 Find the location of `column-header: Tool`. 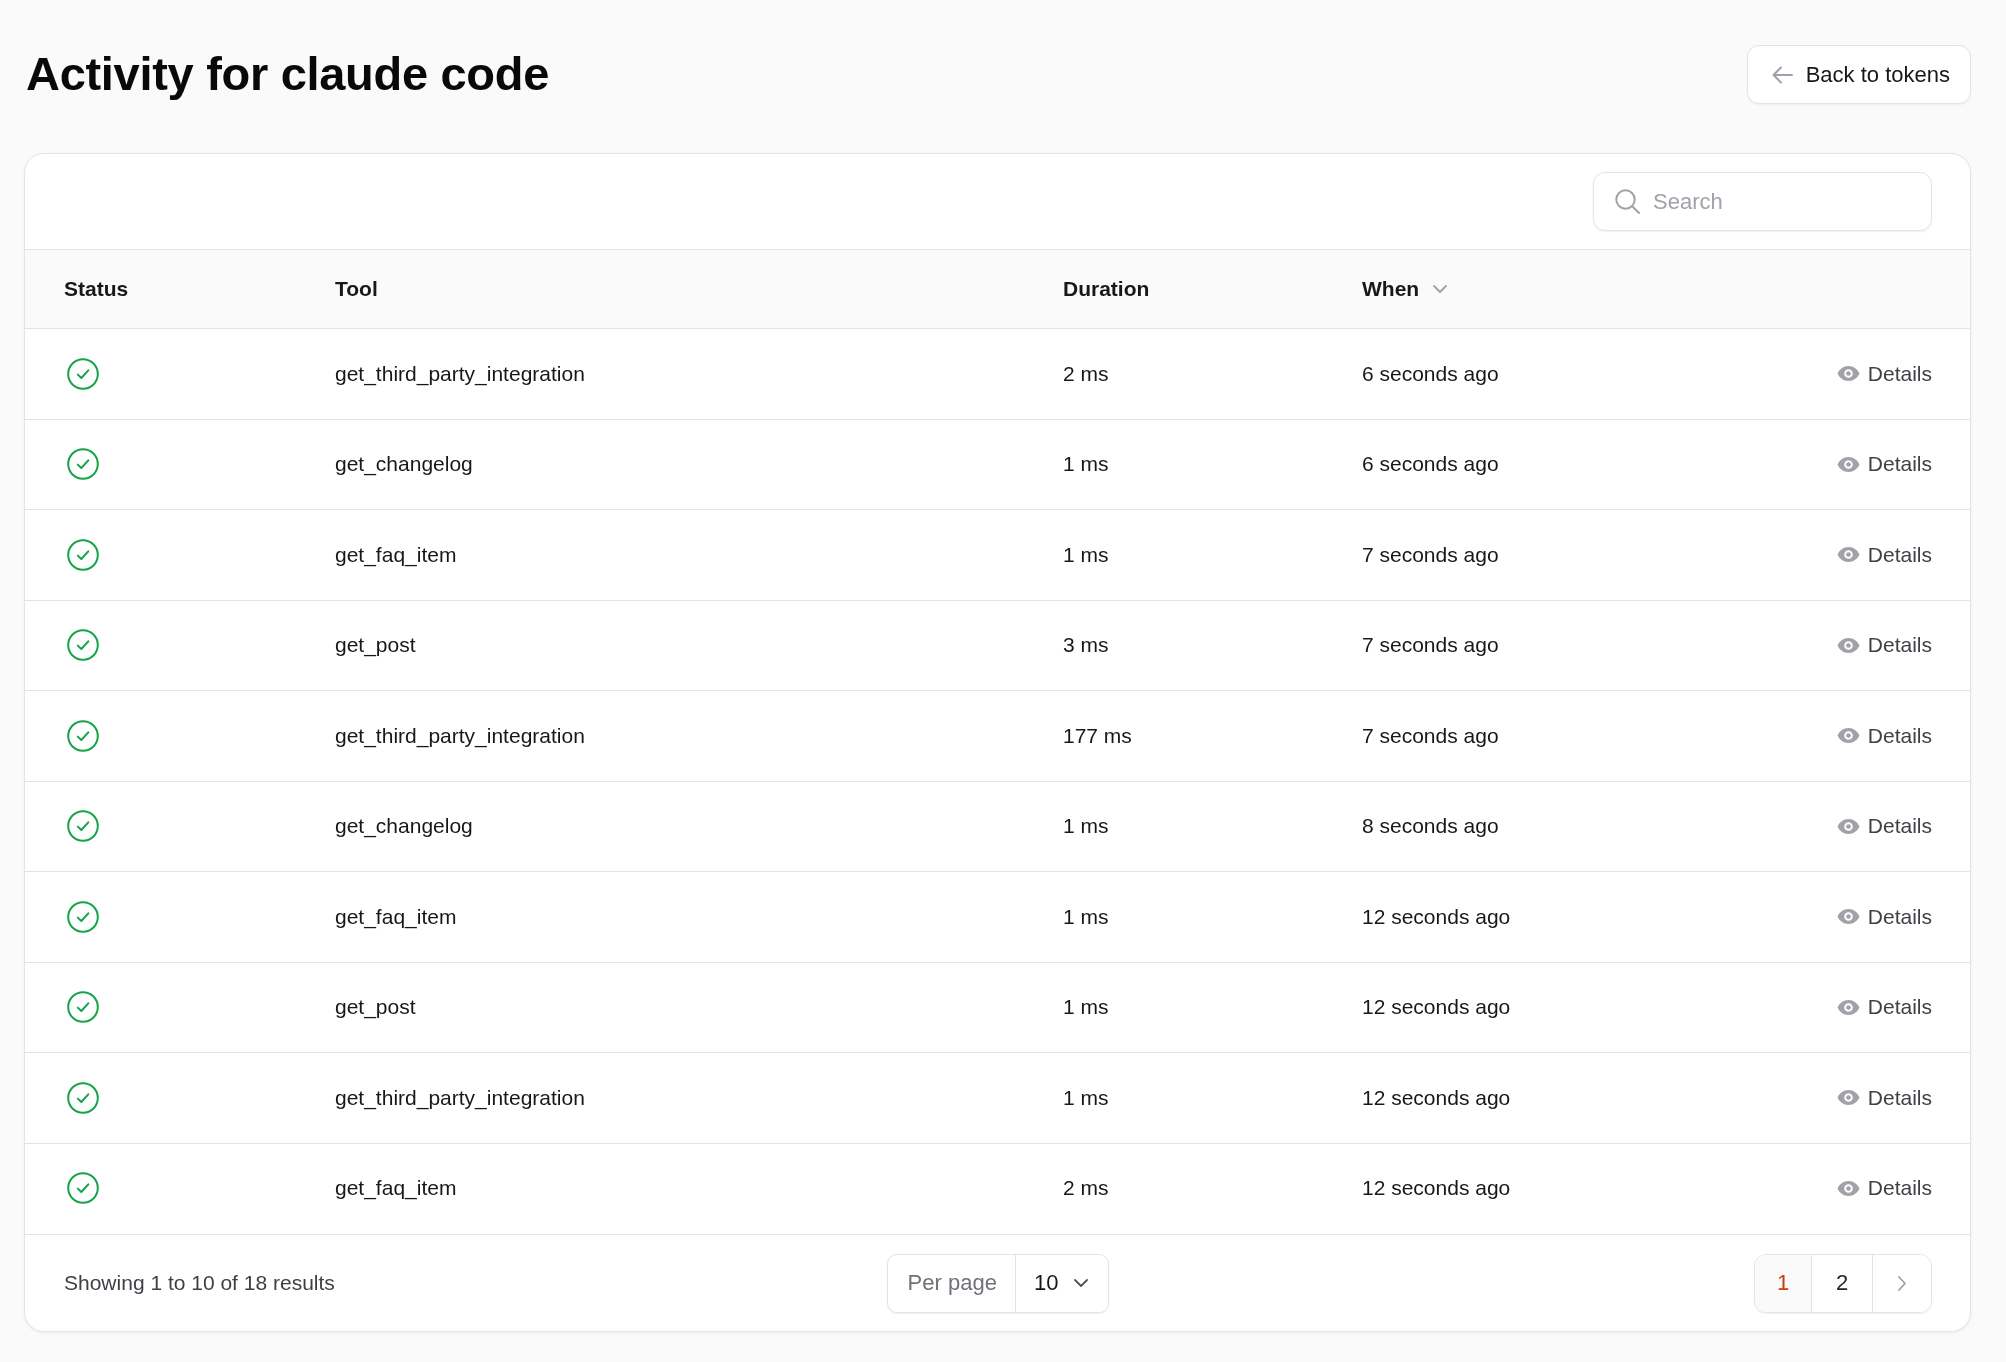

column-header: Tool is located at coordinates (356, 289).